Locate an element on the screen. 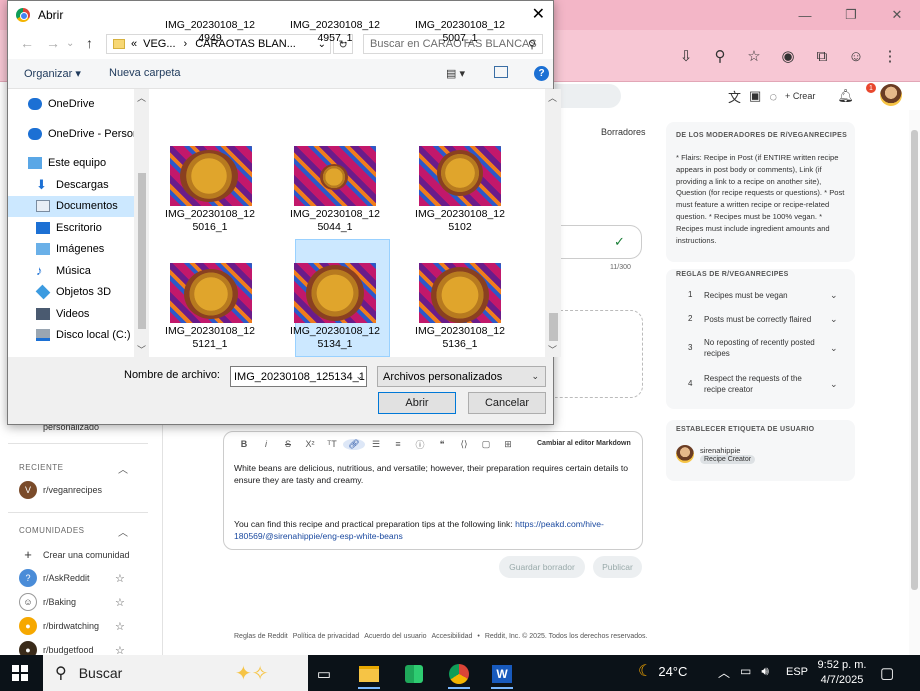  nav-item-videos: Videos is located at coordinates (62, 314).